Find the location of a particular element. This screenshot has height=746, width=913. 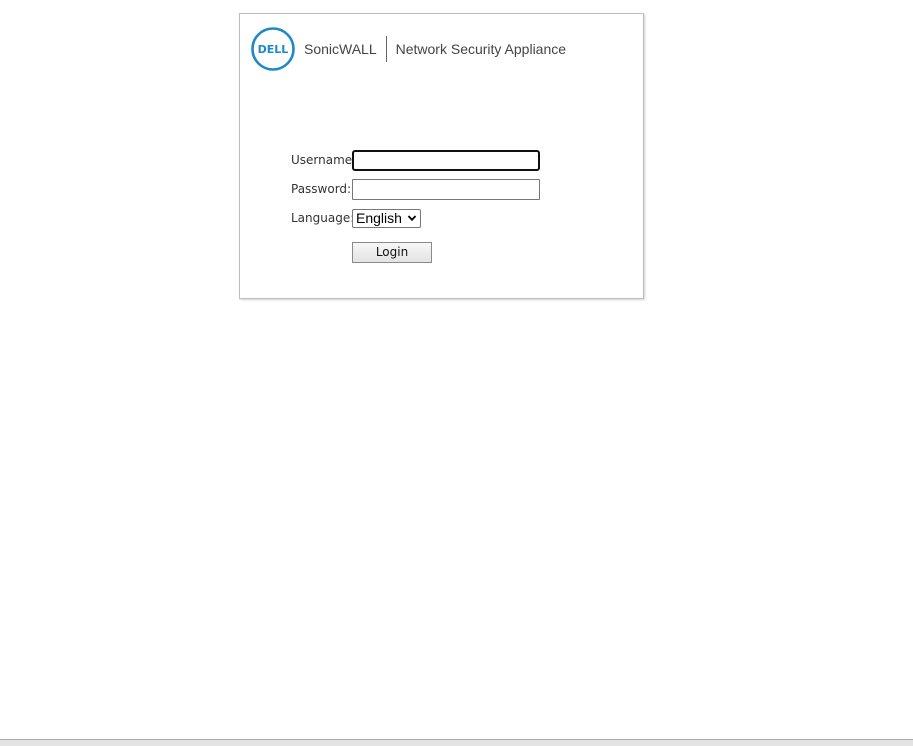

username-input is located at coordinates (446, 160).